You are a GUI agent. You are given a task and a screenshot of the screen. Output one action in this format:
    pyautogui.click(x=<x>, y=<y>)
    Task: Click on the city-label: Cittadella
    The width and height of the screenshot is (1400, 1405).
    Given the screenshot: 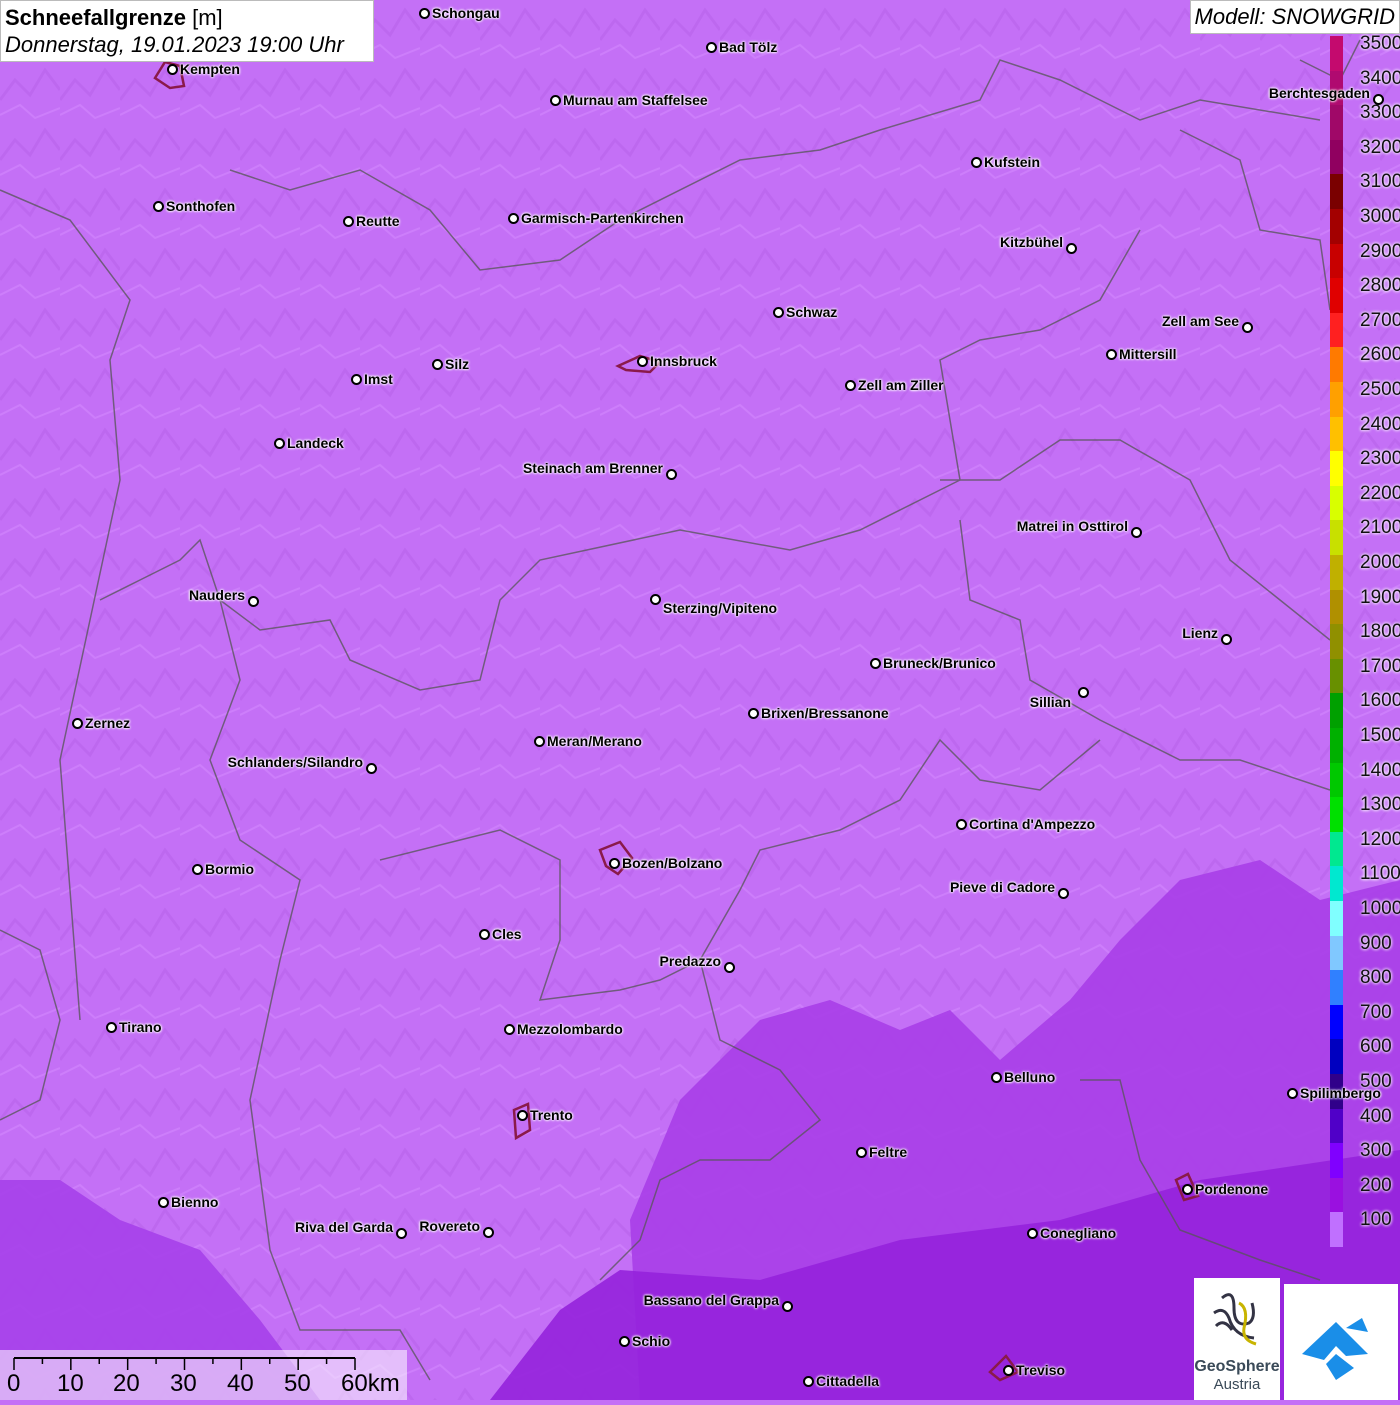 What is the action you would take?
    pyautogui.click(x=848, y=1381)
    